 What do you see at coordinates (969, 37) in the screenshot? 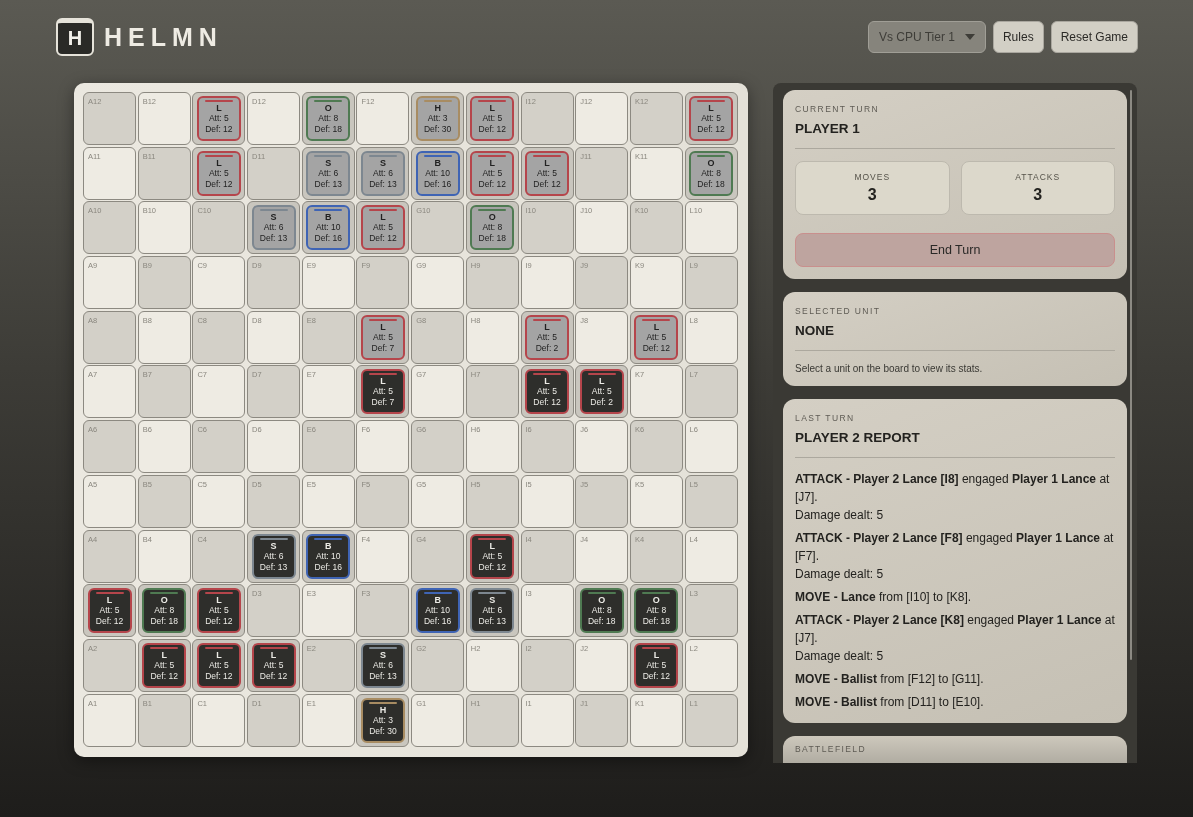
I see `caret-icon` at bounding box center [969, 37].